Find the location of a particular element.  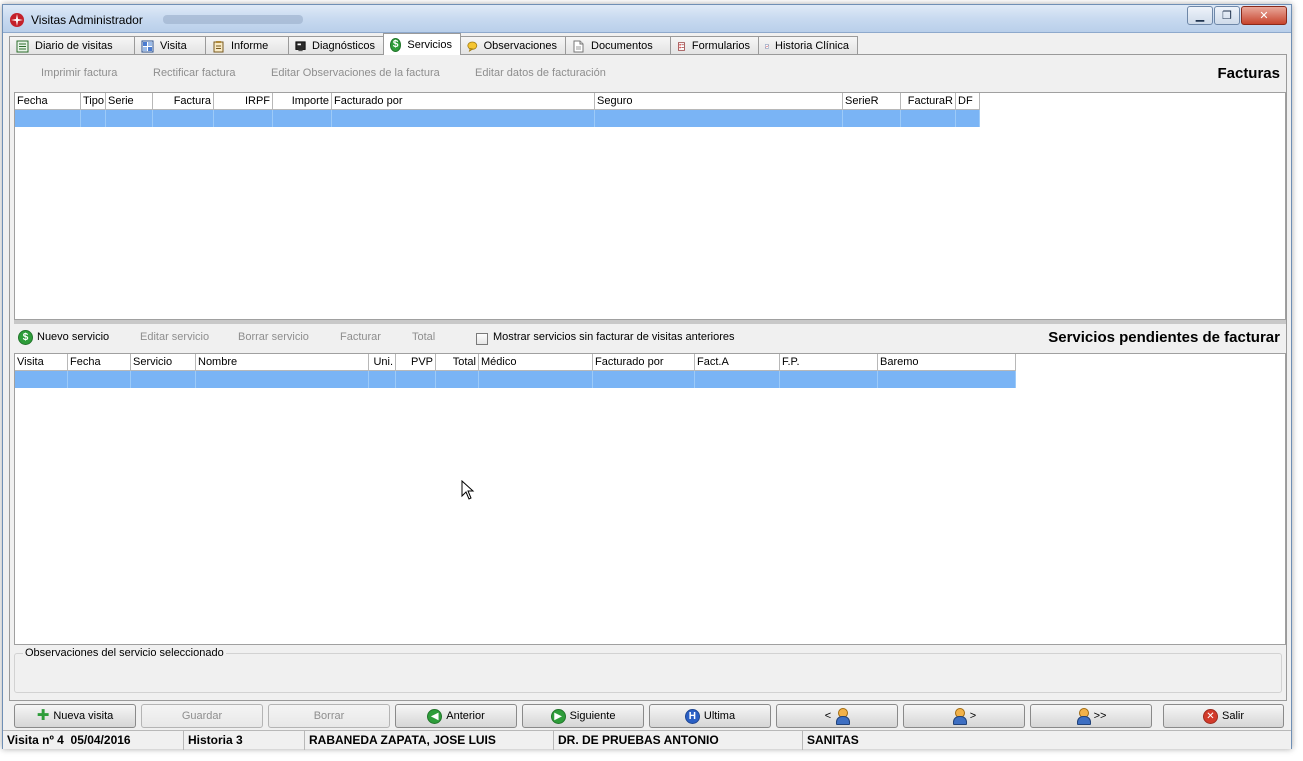

anterior-button: ◀ Anterior is located at coordinates (456, 716).